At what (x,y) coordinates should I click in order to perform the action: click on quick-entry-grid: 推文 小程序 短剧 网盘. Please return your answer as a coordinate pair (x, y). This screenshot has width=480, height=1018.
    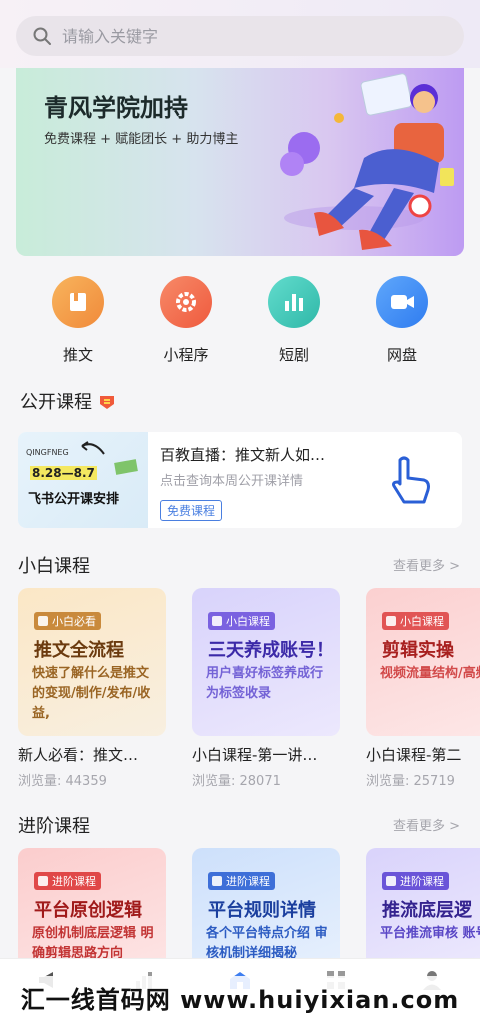
    Looking at the image, I should click on (240, 322).